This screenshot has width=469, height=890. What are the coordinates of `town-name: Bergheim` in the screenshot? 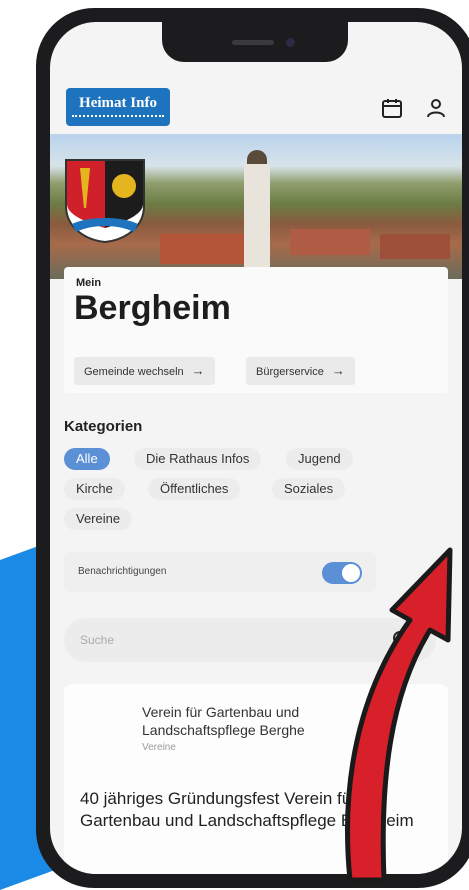 It's located at (152, 308).